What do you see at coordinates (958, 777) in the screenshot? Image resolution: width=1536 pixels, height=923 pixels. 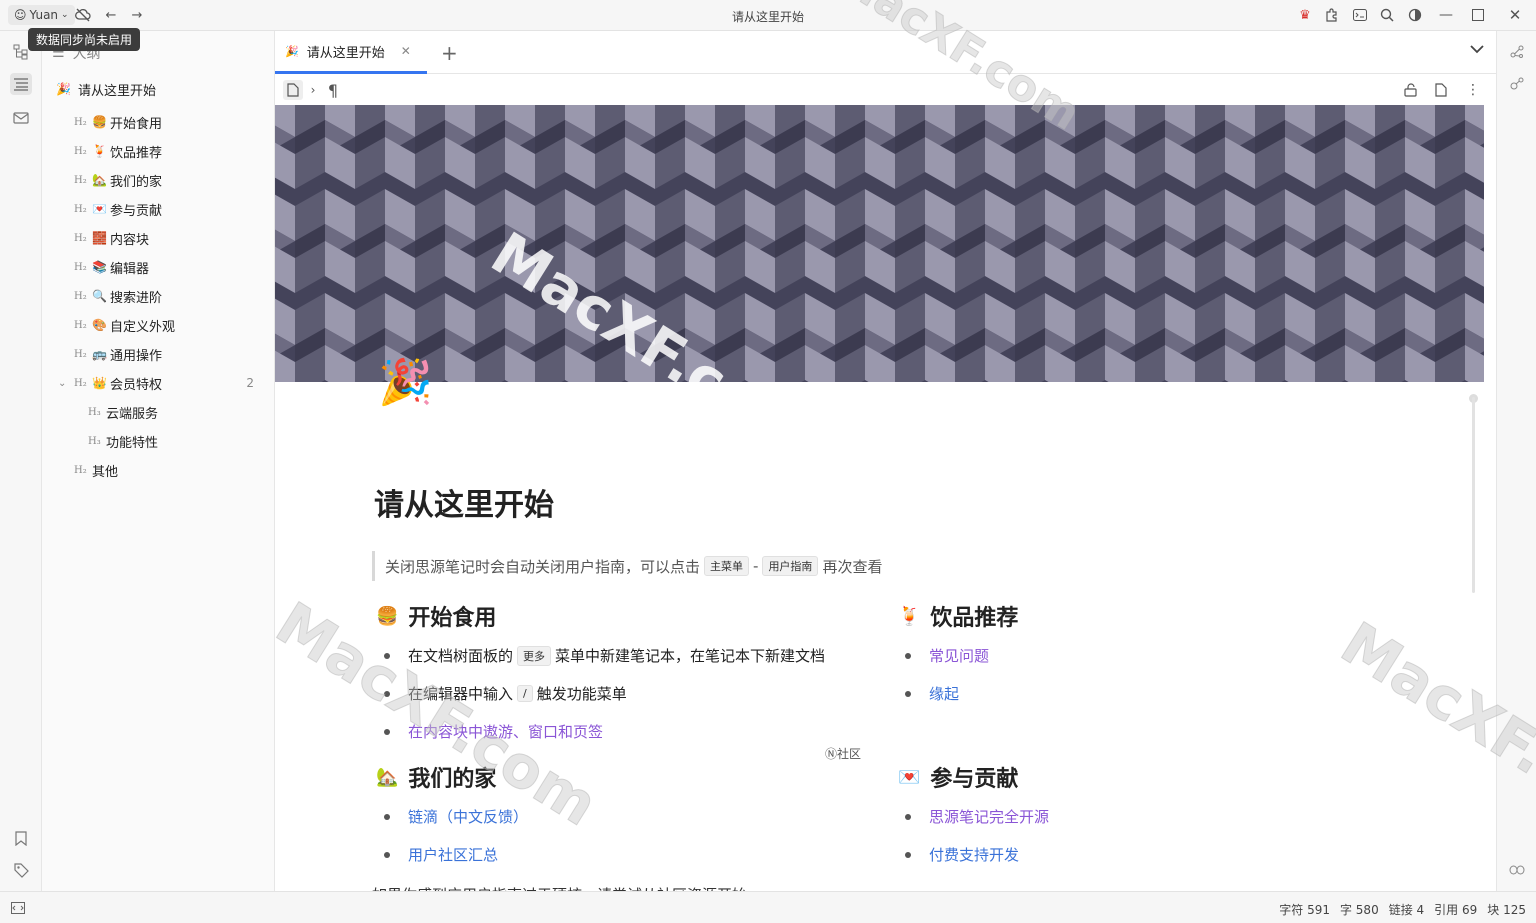 I see `heading-contribute: 💌 参与贡献` at bounding box center [958, 777].